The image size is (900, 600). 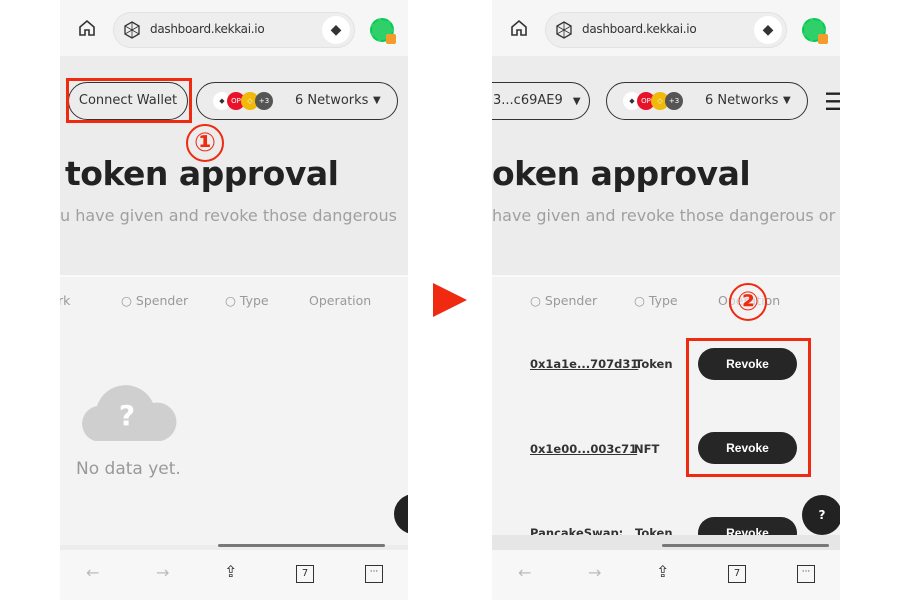 What do you see at coordinates (576, 530) in the screenshot?
I see `spender-name: PancakeSwap:` at bounding box center [576, 530].